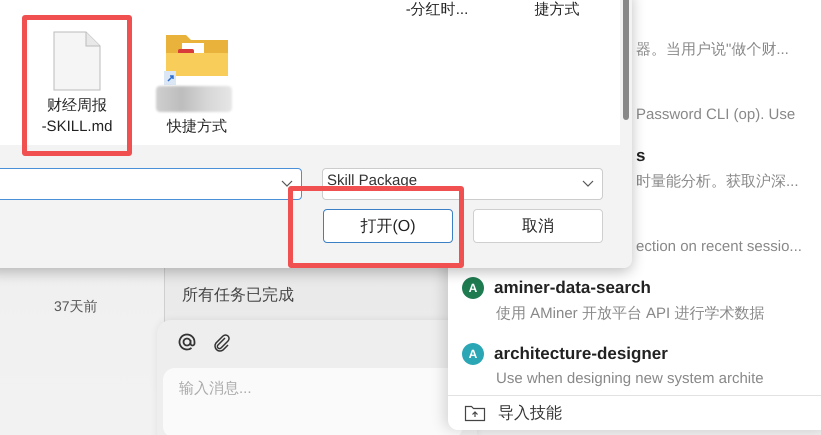  I want to click on skill-description: Password CLI (op). Use, so click(716, 114).